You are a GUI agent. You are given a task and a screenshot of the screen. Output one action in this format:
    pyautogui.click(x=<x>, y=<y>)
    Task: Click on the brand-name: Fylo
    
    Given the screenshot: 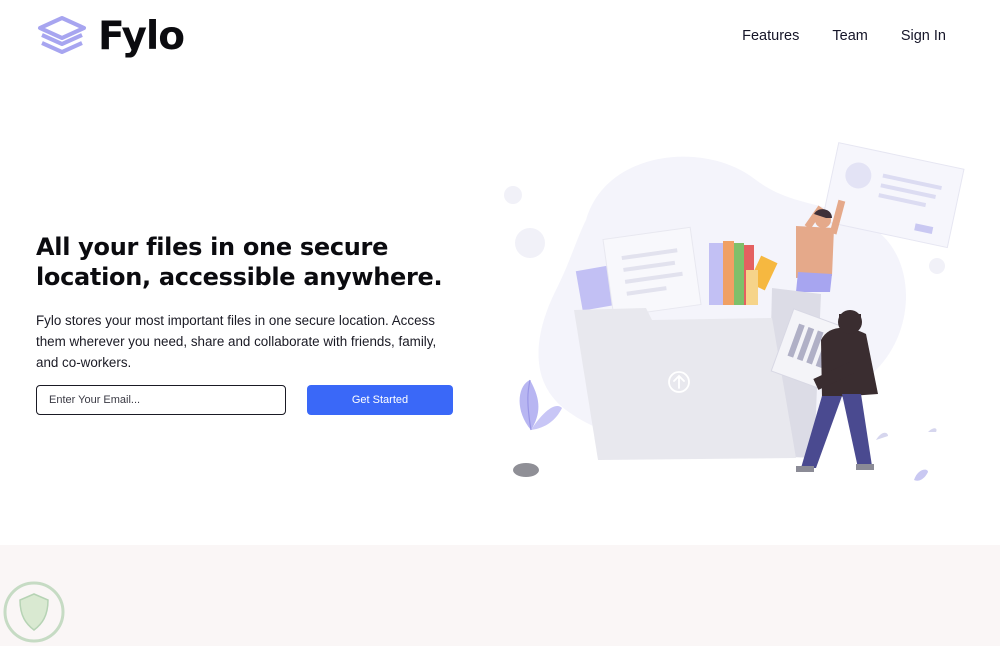 What is the action you would take?
    pyautogui.click(x=141, y=36)
    